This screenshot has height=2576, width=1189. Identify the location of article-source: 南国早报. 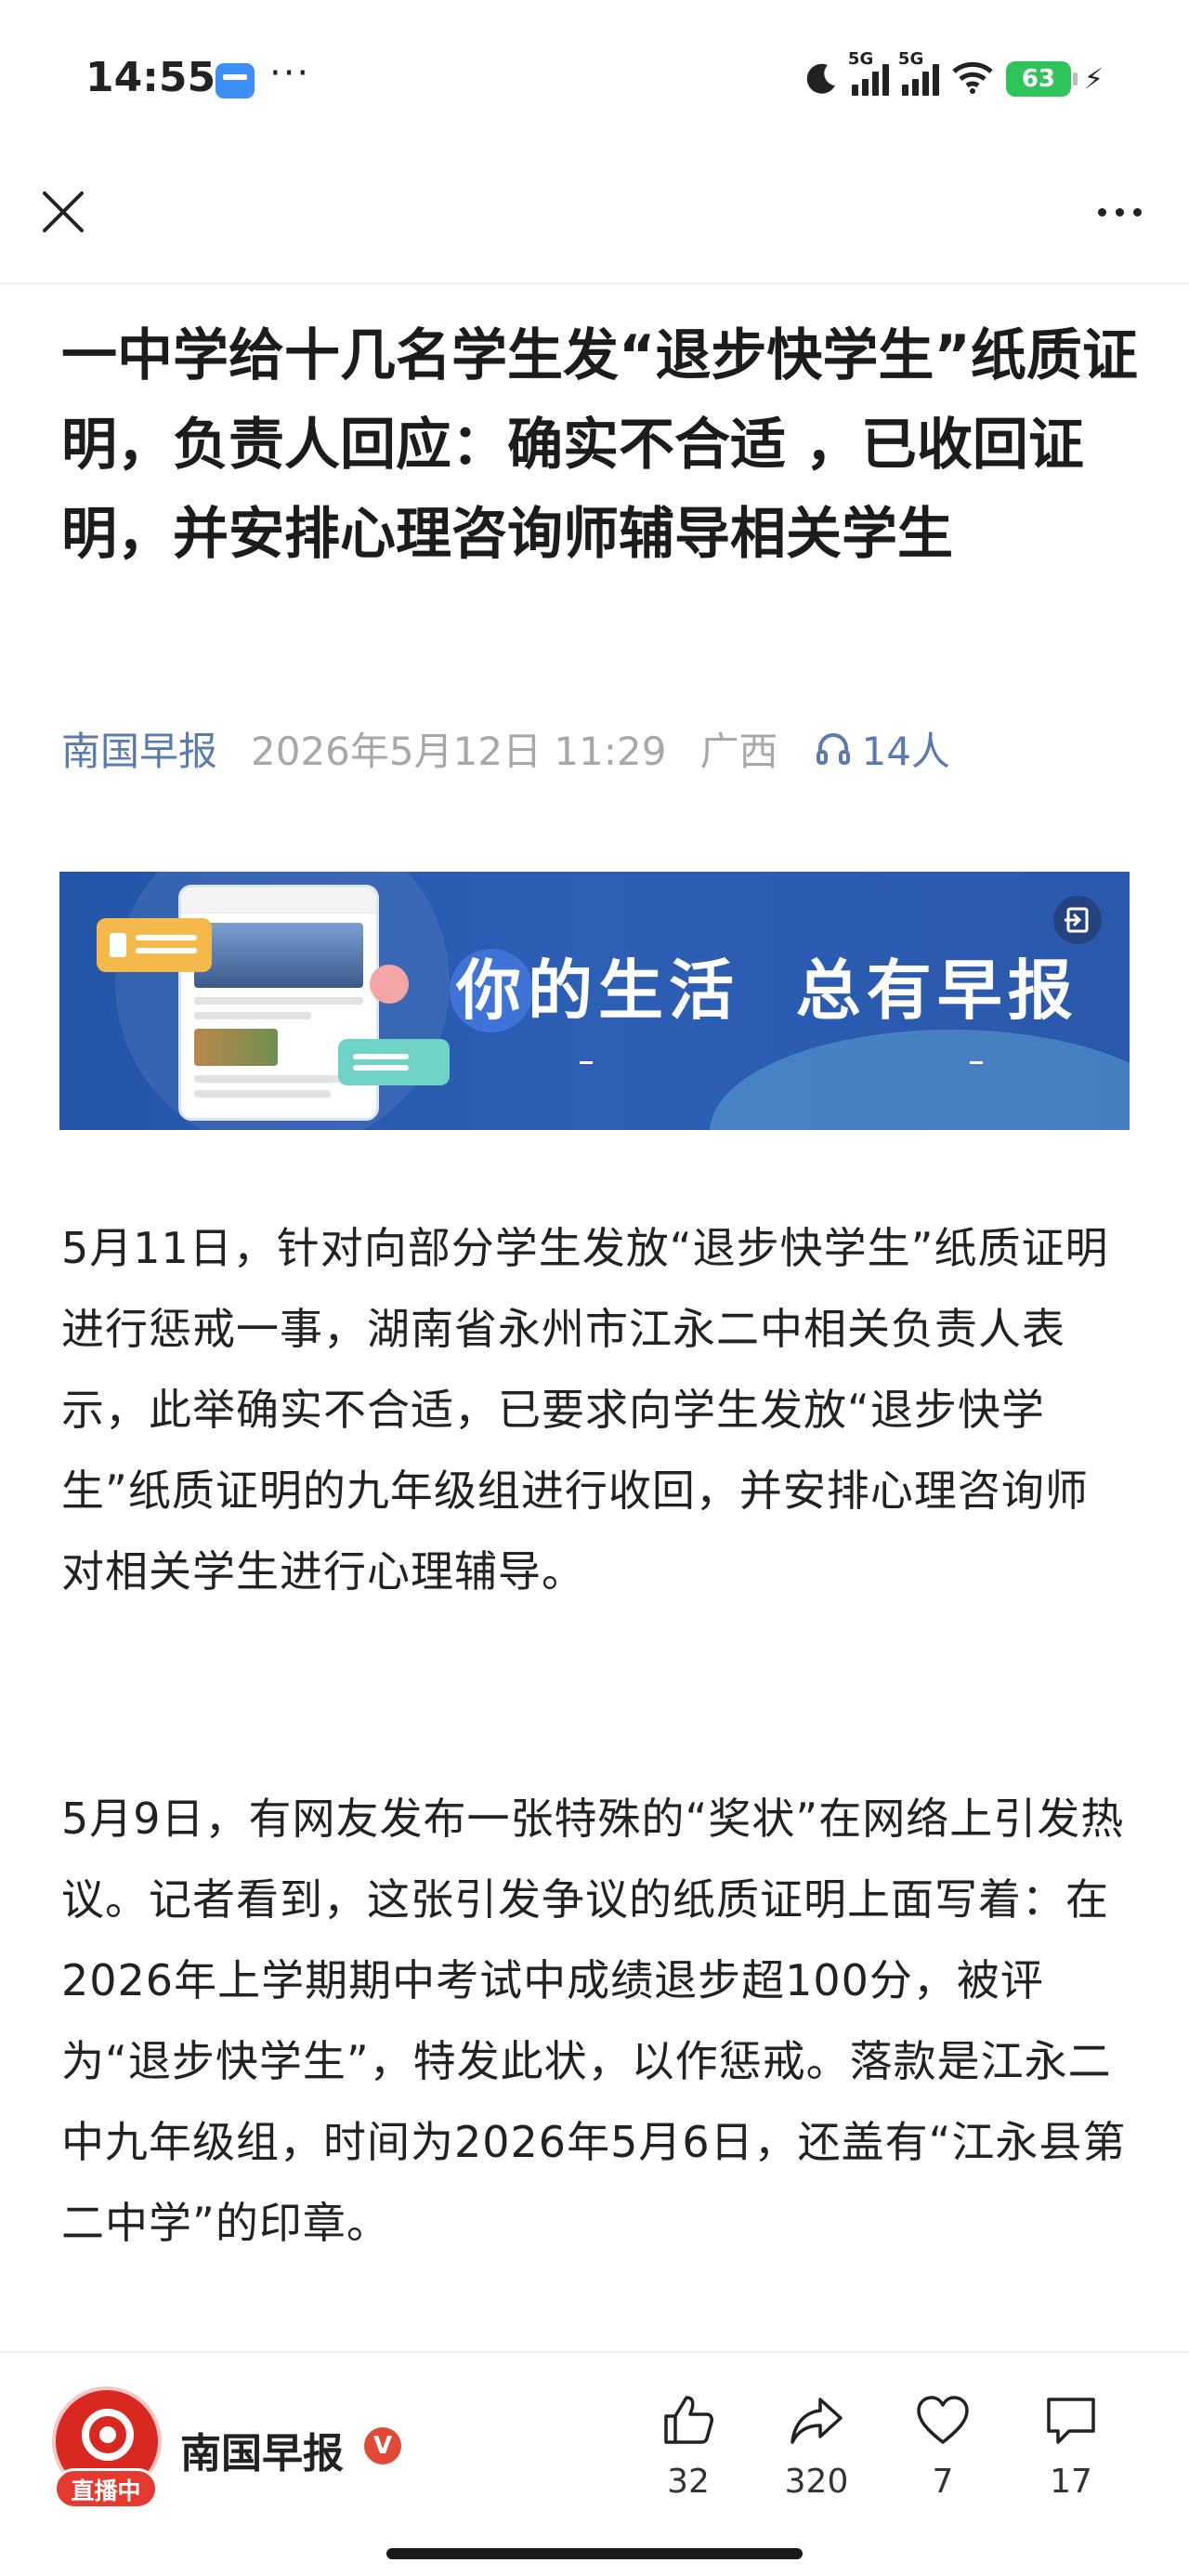
(139, 748).